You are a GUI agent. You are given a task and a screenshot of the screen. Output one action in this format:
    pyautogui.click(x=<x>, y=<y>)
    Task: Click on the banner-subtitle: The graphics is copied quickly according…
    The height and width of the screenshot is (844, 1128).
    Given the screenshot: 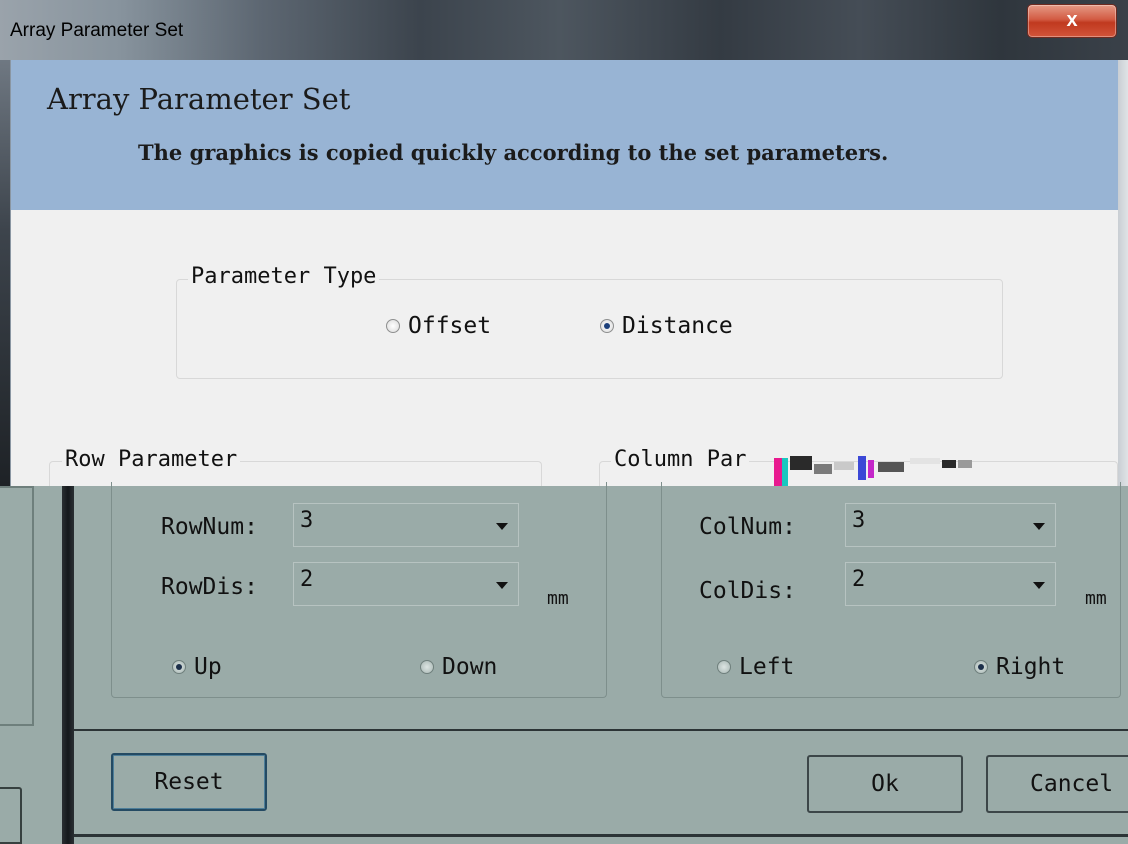 What is the action you would take?
    pyautogui.click(x=513, y=152)
    